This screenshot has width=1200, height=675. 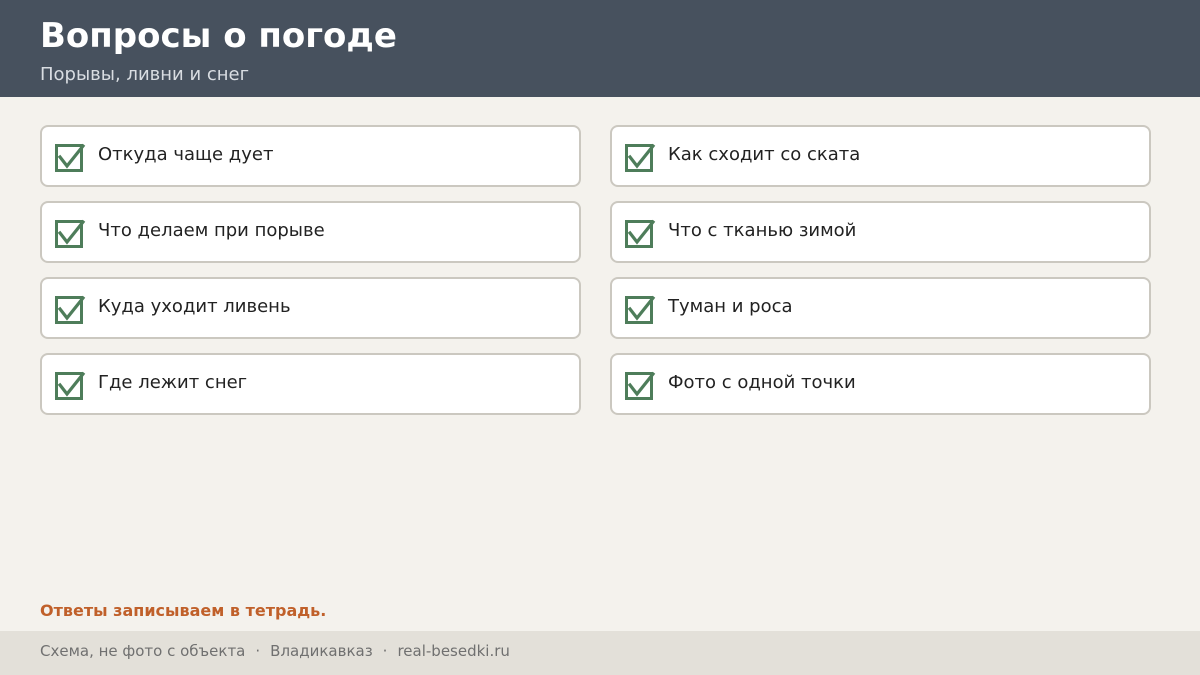 I want to click on checklist-item: Что делаем при порыве, so click(x=310, y=232).